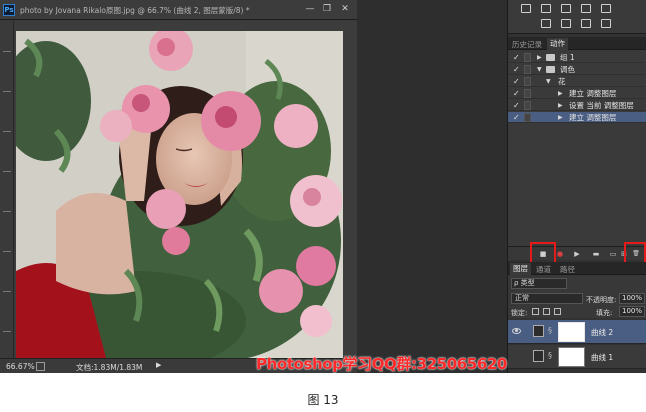  What do you see at coordinates (543, 253) in the screenshot?
I see `highlight-stop-box` at bounding box center [543, 253].